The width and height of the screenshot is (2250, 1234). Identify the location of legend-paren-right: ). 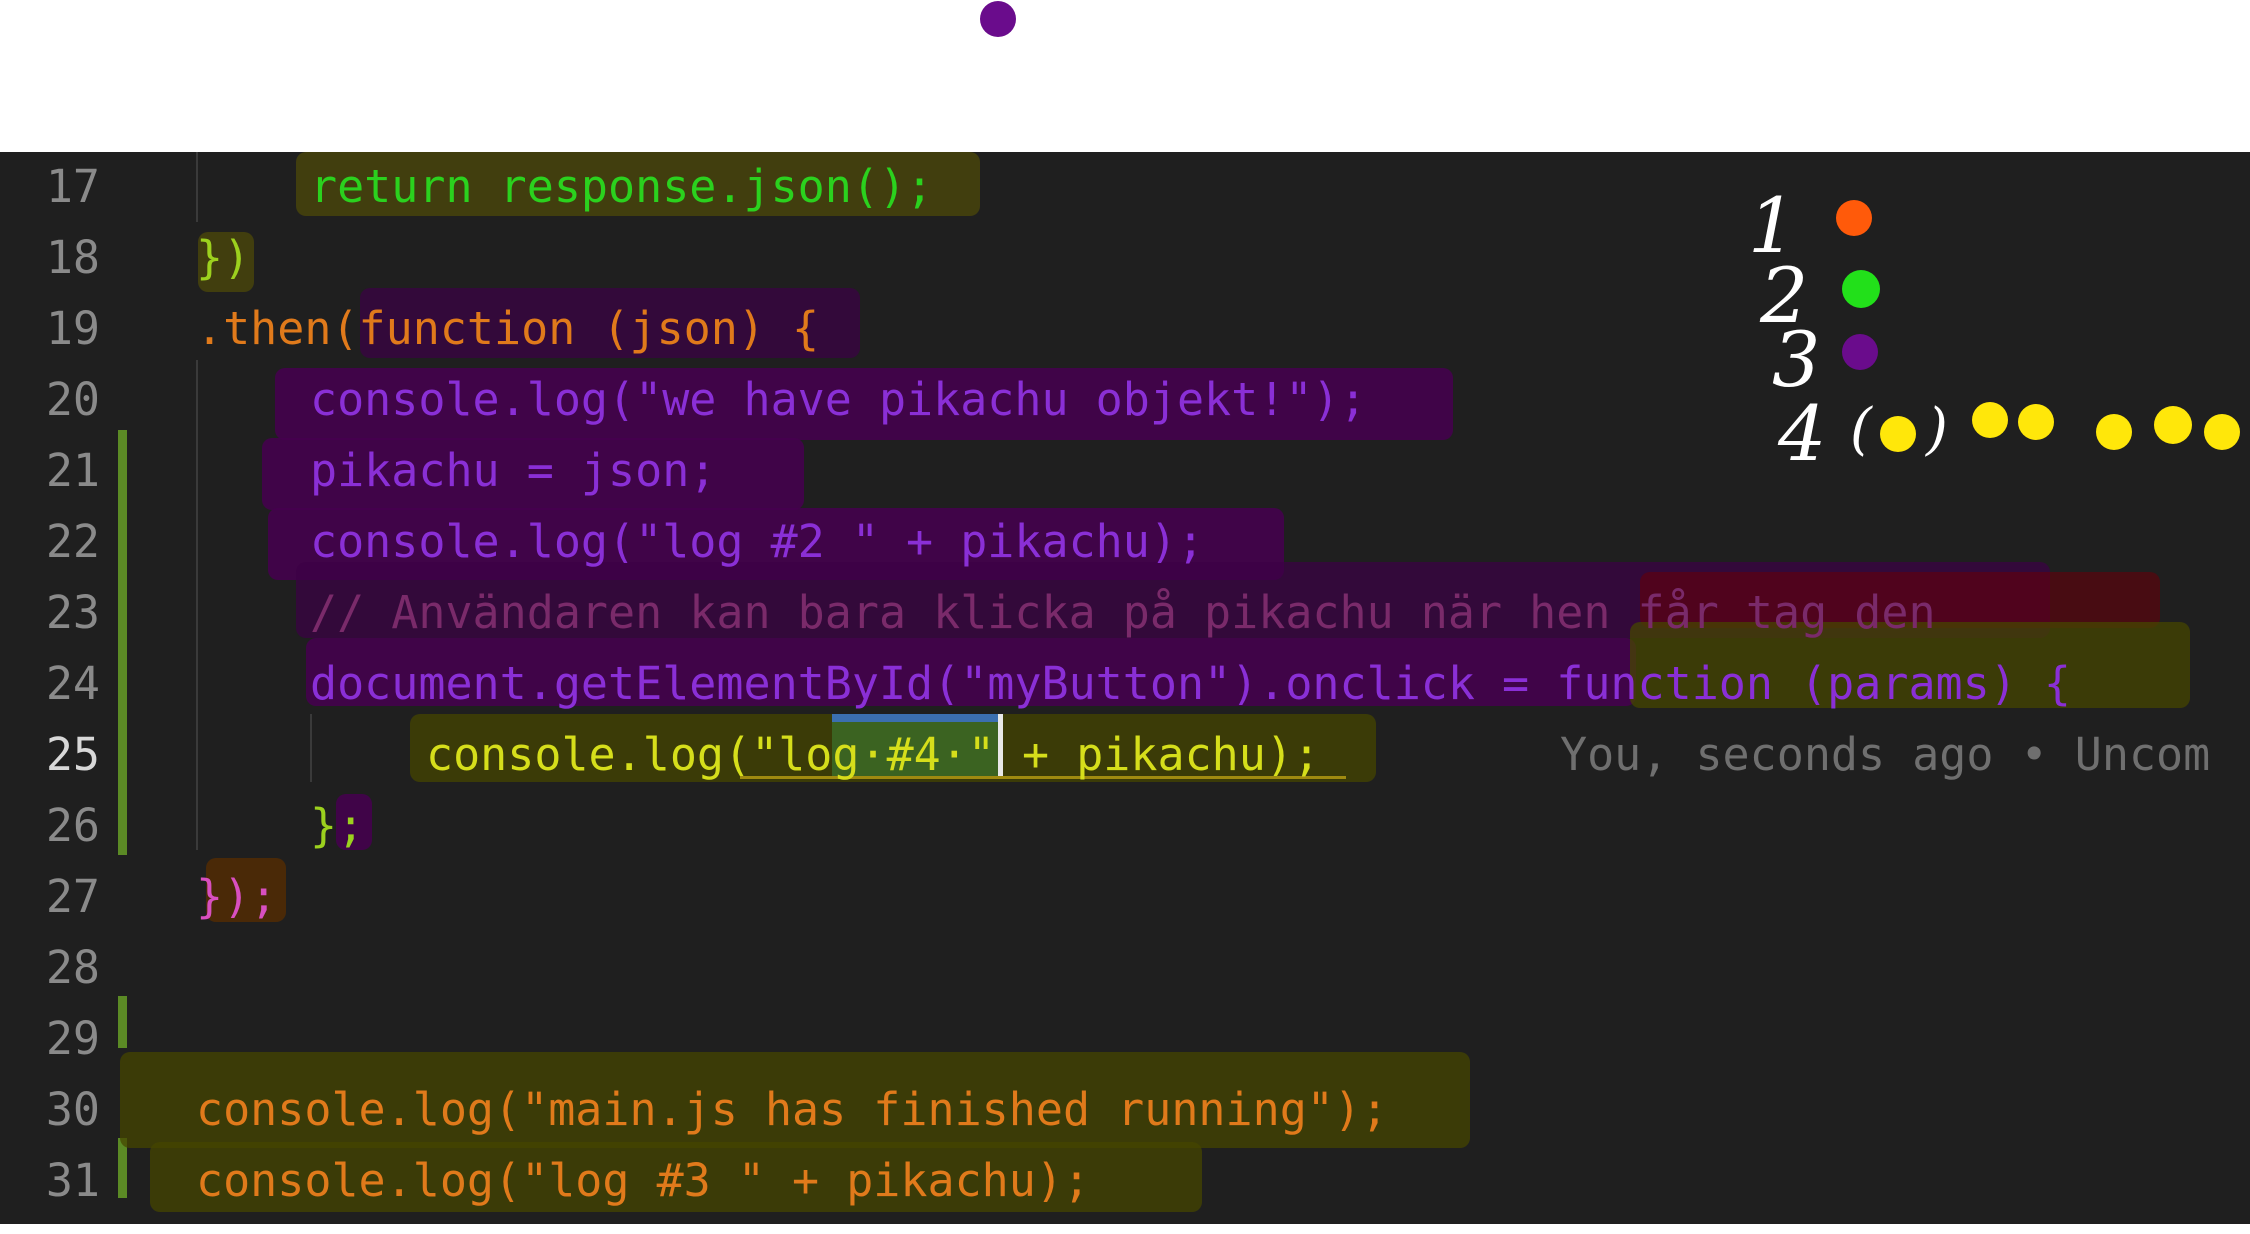
(1937, 429).